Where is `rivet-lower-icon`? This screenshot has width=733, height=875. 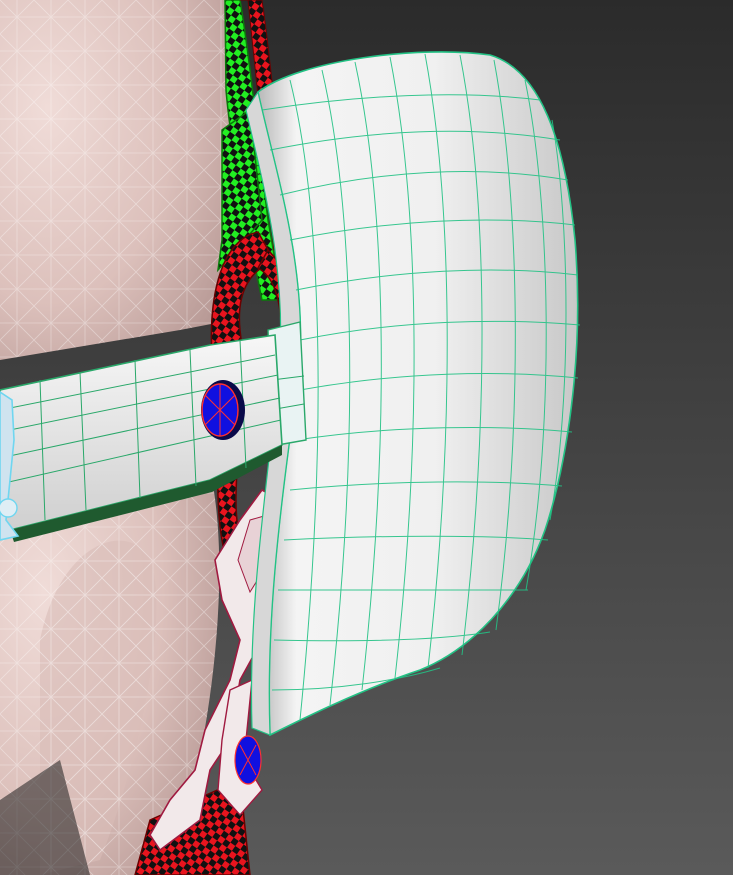 rivet-lower-icon is located at coordinates (248, 760).